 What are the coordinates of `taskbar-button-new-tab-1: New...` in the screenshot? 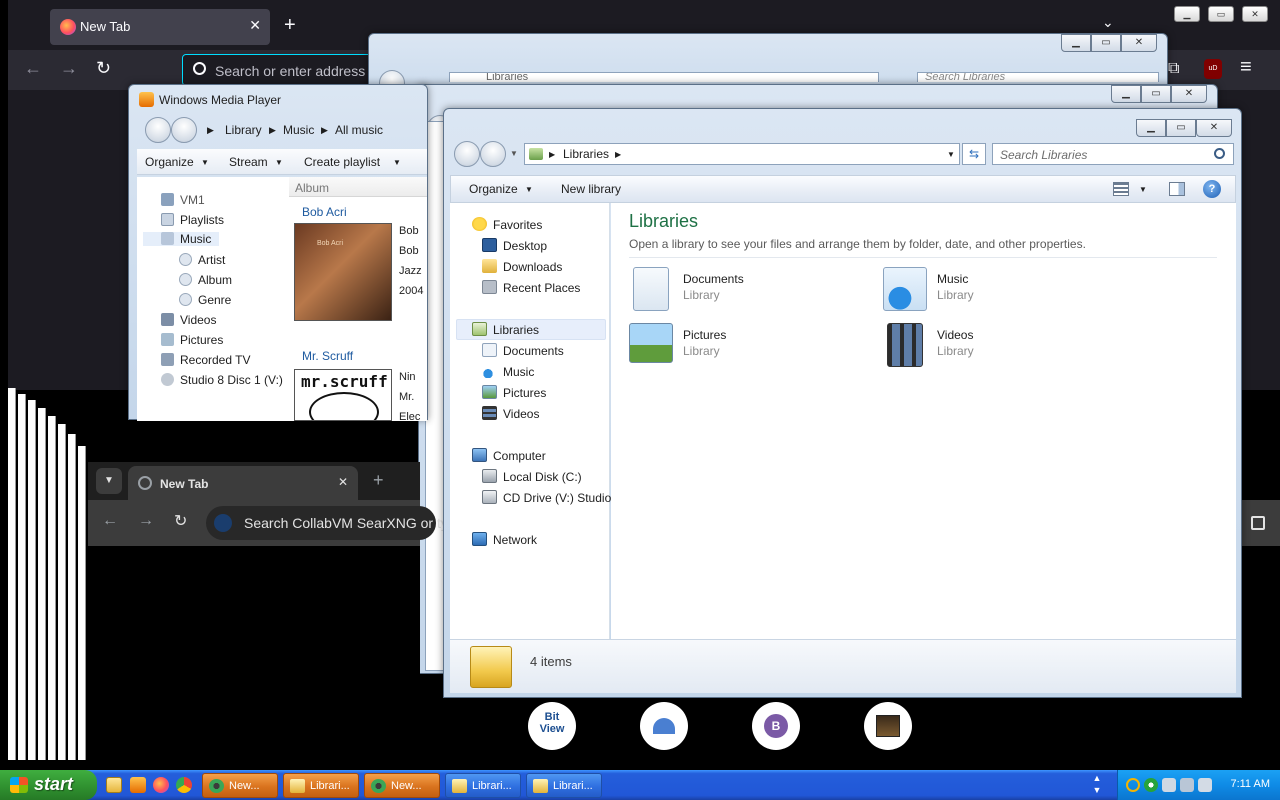 It's located at (240, 785).